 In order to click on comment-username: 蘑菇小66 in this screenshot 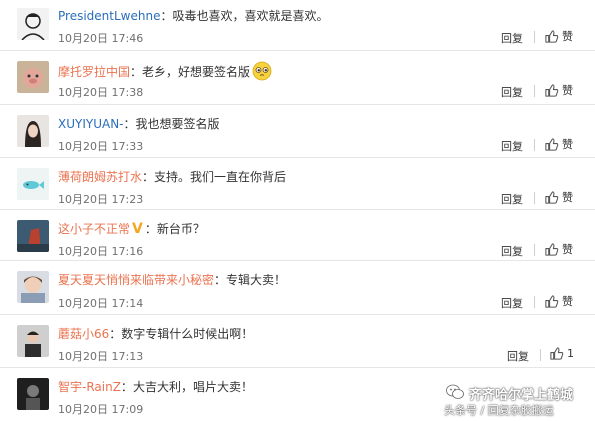, I will do `click(83, 333)`.